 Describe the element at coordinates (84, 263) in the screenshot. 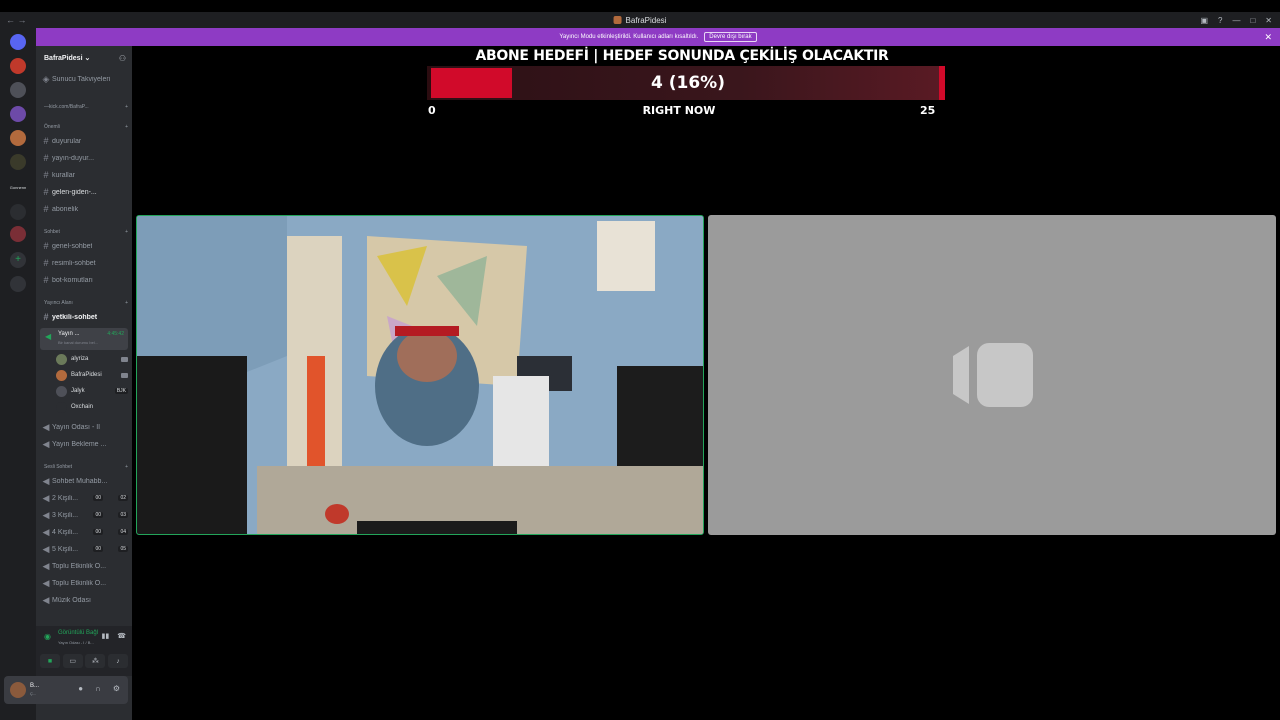

I see `channel-resimli-sohbet: # resimli-sohbet` at that location.